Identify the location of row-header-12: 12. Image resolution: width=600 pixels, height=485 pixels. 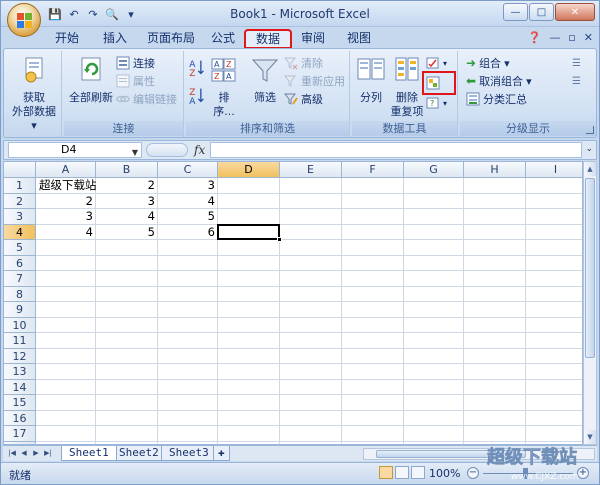
(20, 356).